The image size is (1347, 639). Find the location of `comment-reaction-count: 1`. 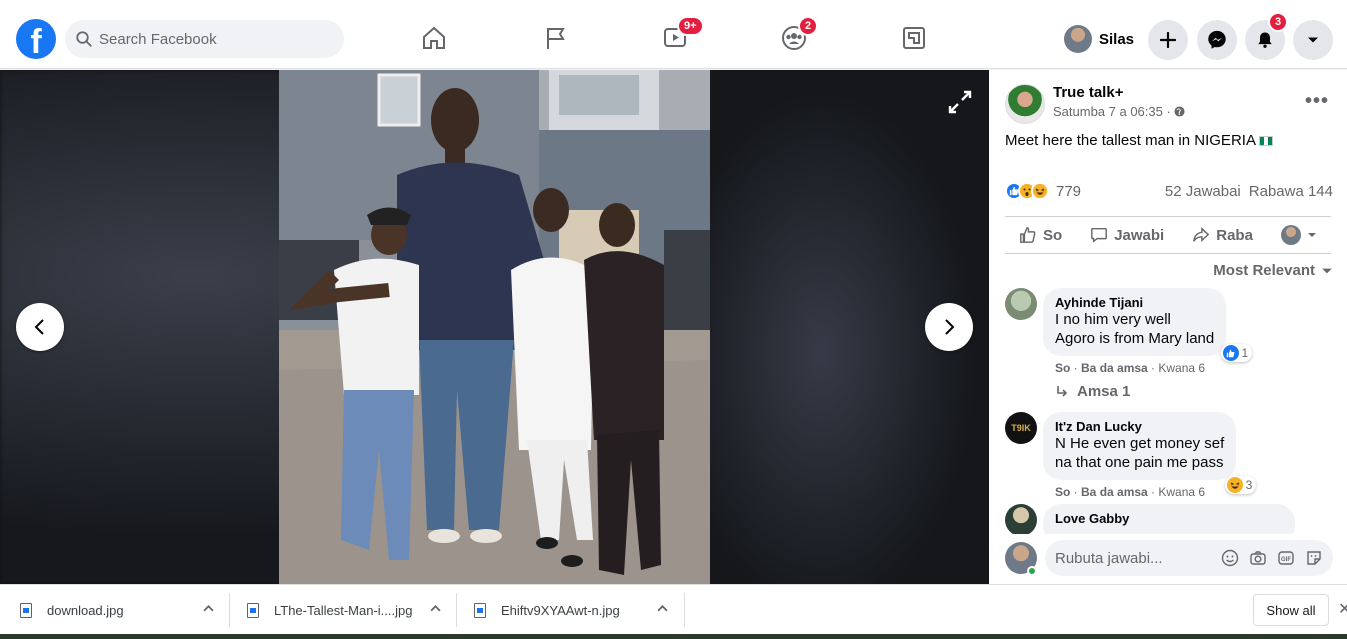

comment-reaction-count: 1 is located at coordinates (1245, 353).